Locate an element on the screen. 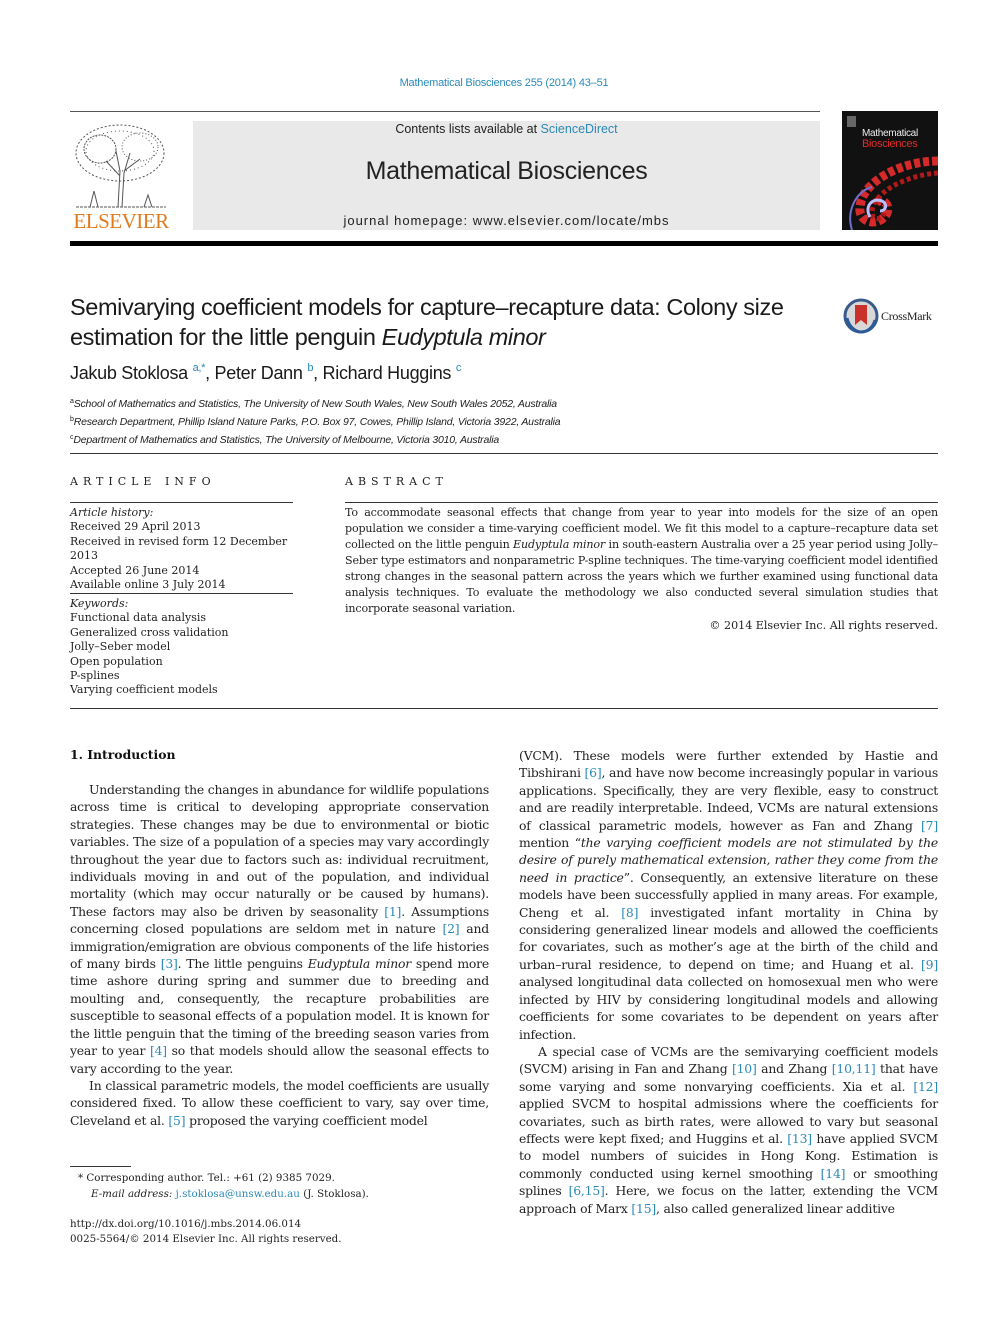 The image size is (992, 1323). footnote-divider is located at coordinates (100, 1166).